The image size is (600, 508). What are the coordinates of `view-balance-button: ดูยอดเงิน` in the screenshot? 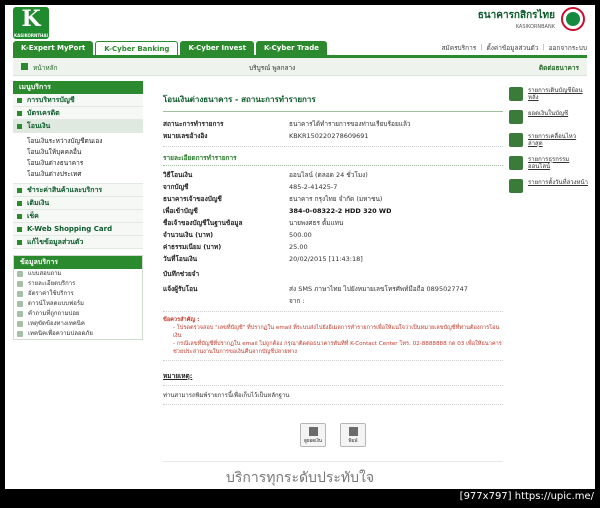 It's located at (313, 435).